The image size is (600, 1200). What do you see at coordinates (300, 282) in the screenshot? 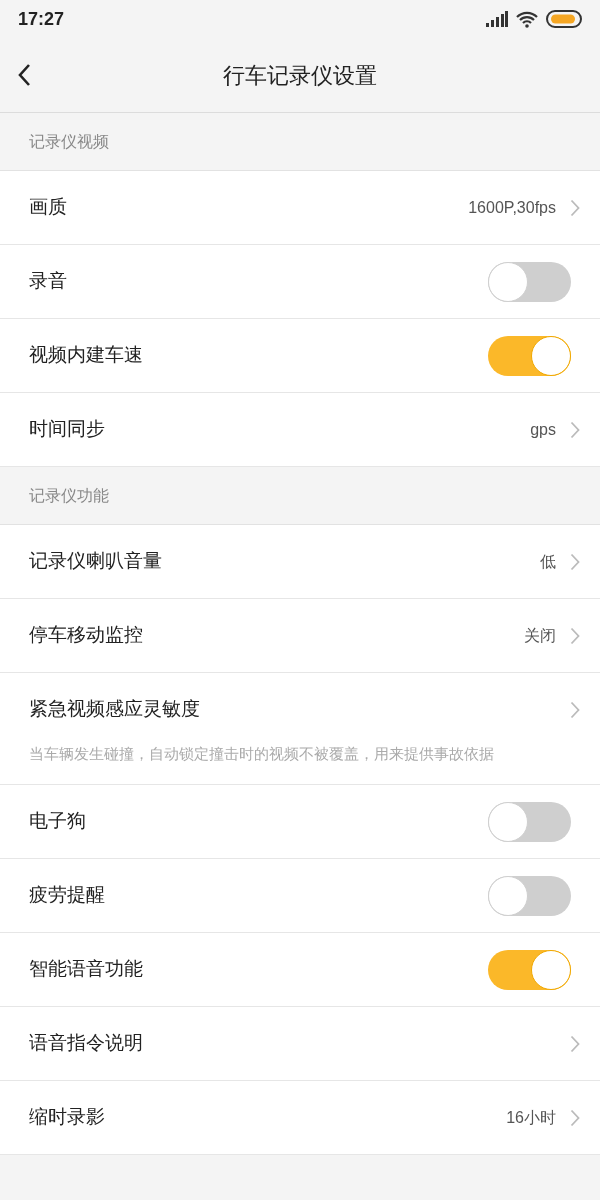
I see `settings-row: 录音` at bounding box center [300, 282].